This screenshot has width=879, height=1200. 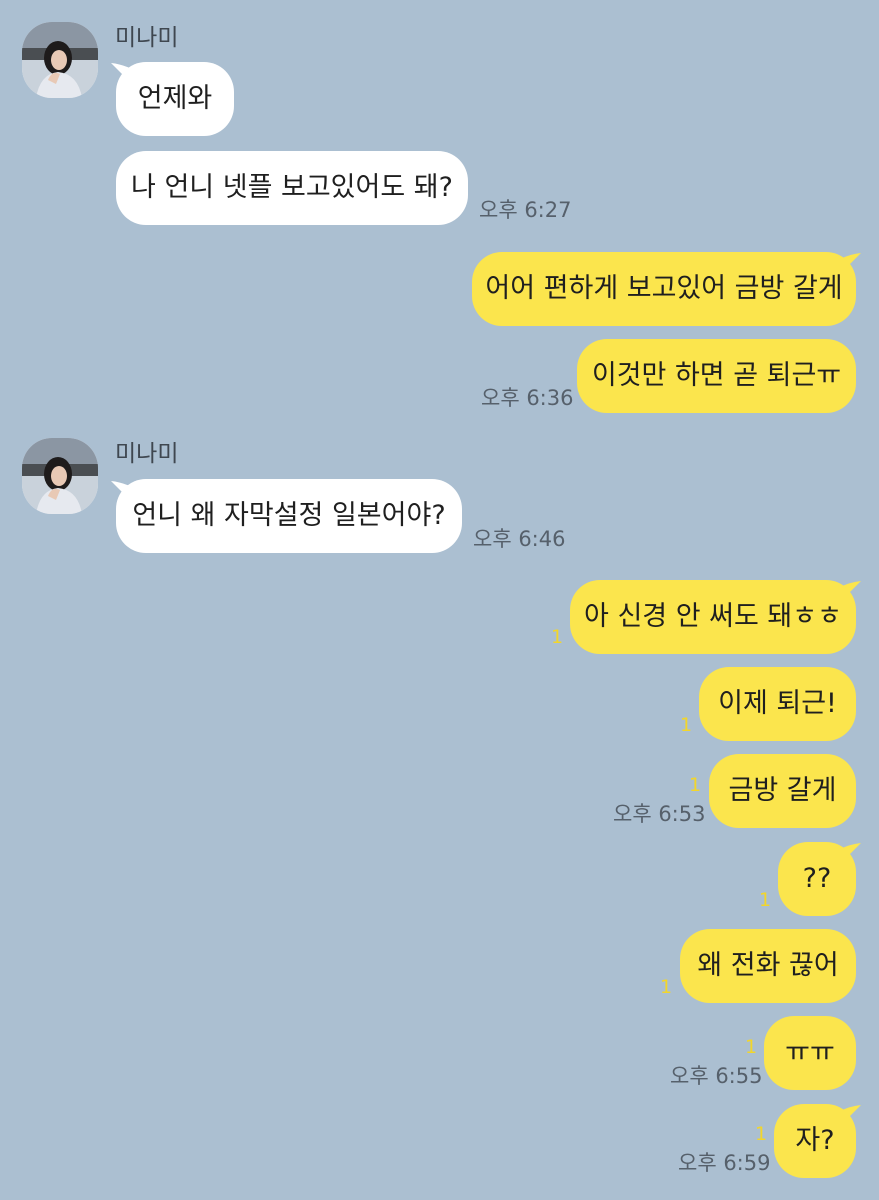 What do you see at coordinates (525, 210) in the screenshot?
I see `message-timestamp: 오후 6:27` at bounding box center [525, 210].